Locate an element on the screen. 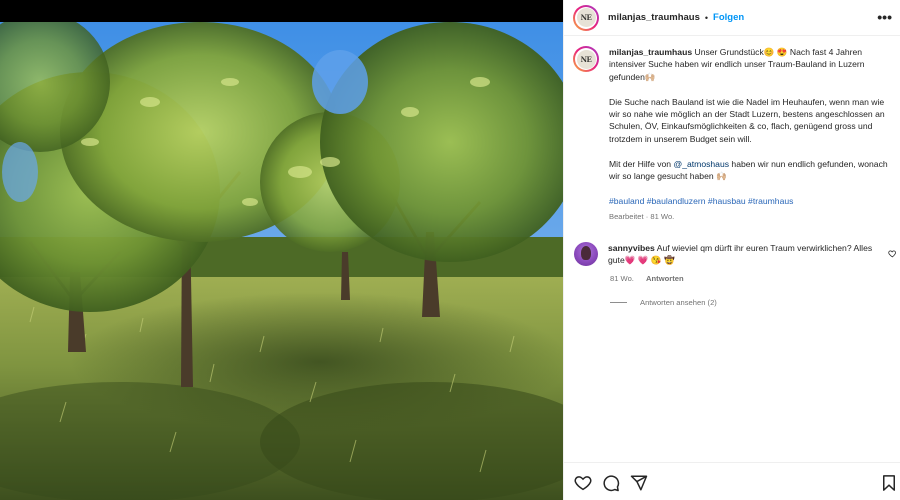  caption-username: milanjas_traumhaus is located at coordinates (650, 52).